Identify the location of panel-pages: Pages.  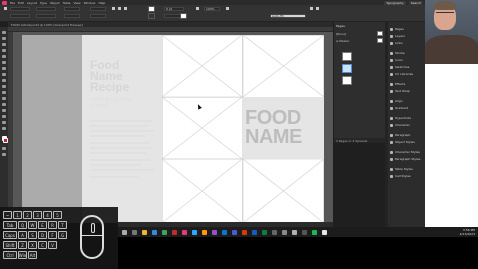
(406, 29).